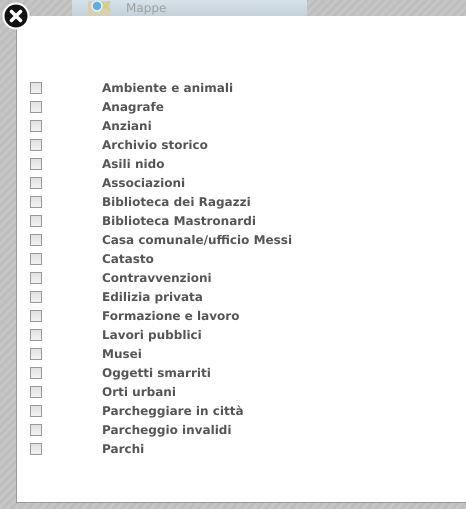 The height and width of the screenshot is (509, 466). What do you see at coordinates (133, 107) in the screenshot?
I see `category-label: Anagrafe` at bounding box center [133, 107].